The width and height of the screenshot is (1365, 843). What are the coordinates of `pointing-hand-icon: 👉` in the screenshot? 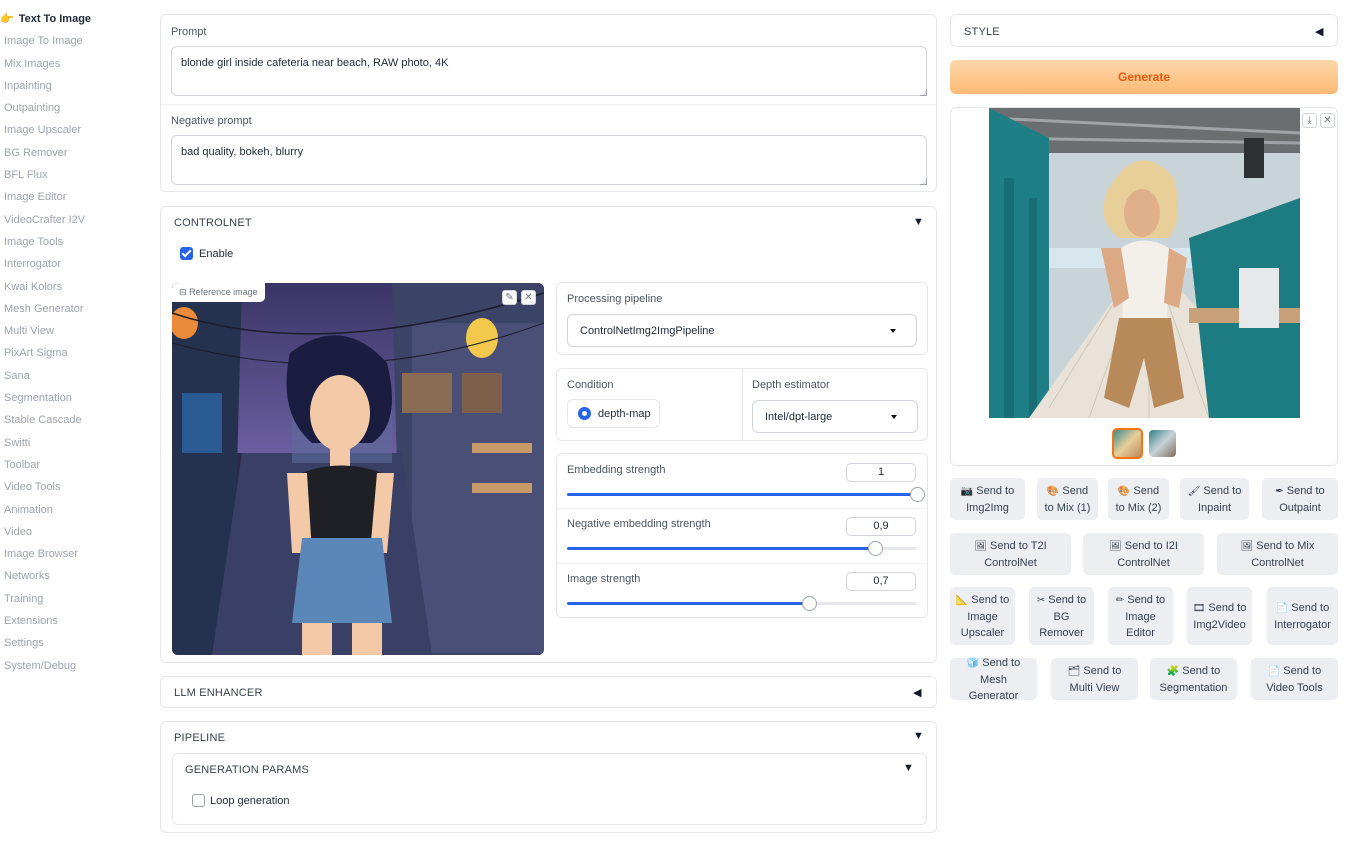 It's located at (7, 19).